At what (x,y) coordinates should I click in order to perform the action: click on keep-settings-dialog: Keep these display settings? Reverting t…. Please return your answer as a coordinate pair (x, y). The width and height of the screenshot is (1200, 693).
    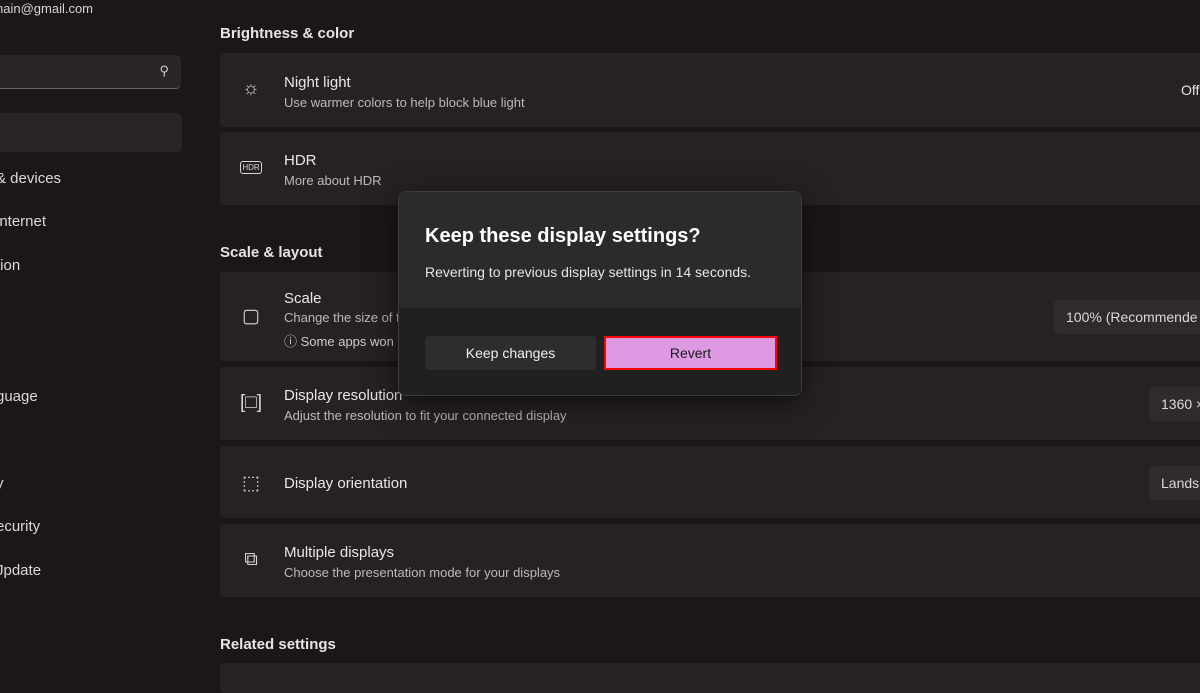
    Looking at the image, I should click on (600, 293).